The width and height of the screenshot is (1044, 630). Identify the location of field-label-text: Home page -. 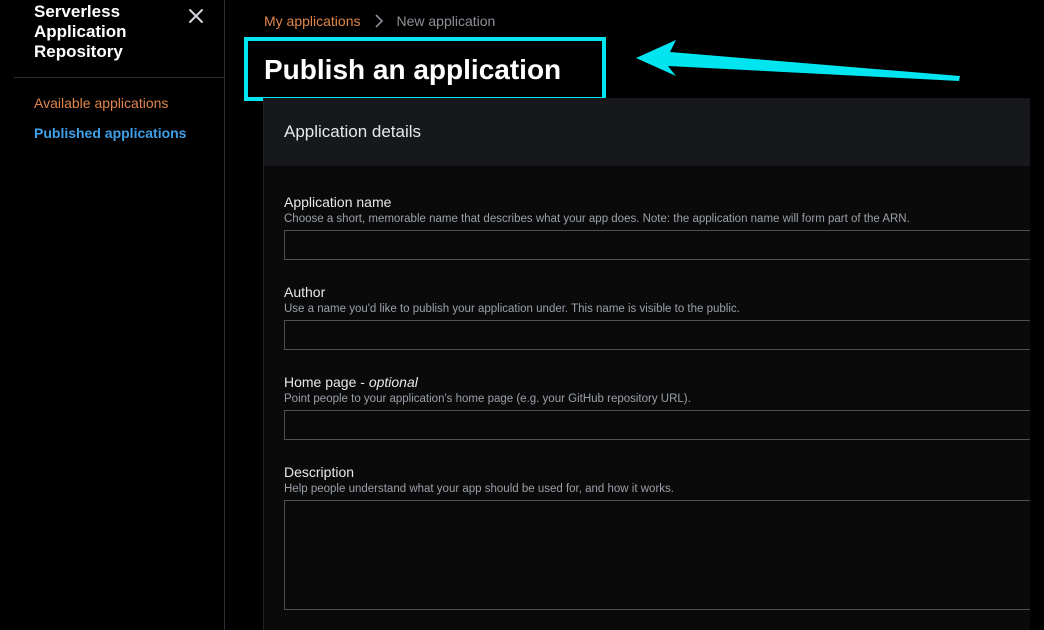
(326, 382).